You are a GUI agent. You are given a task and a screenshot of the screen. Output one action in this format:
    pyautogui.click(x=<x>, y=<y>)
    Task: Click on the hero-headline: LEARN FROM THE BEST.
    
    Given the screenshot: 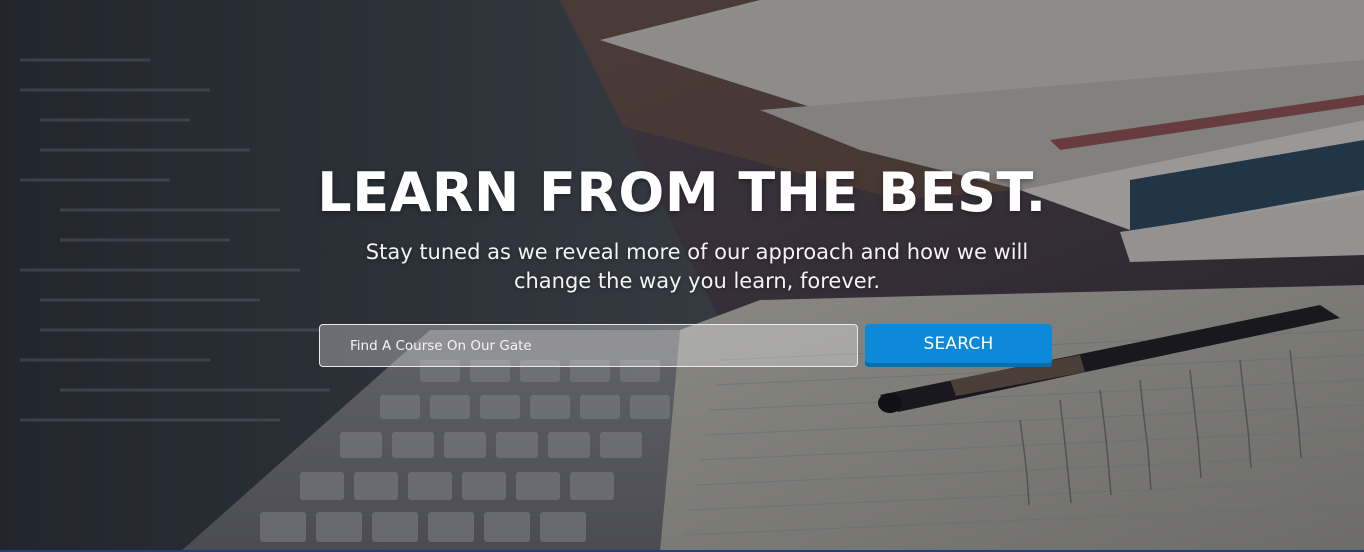 What is the action you would take?
    pyautogui.click(x=682, y=192)
    